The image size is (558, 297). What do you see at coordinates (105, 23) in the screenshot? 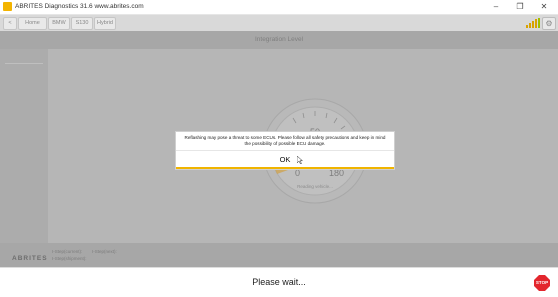
I see `hybrid-breadcrumb: Hybrid` at bounding box center [105, 23].